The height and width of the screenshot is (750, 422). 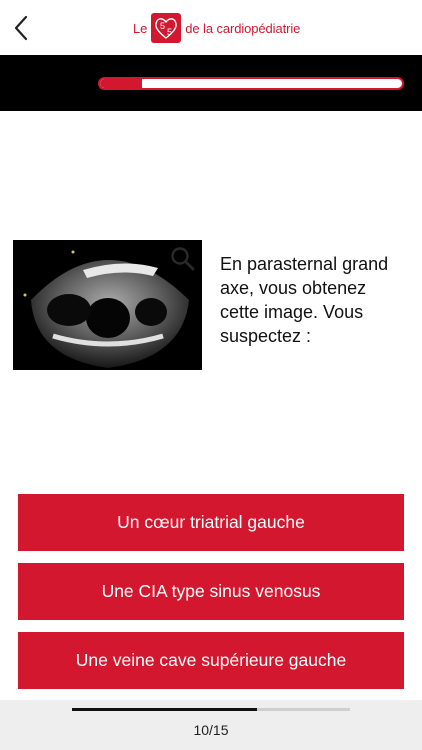 What do you see at coordinates (251, 83) in the screenshot?
I see `quiz-progress-bar` at bounding box center [251, 83].